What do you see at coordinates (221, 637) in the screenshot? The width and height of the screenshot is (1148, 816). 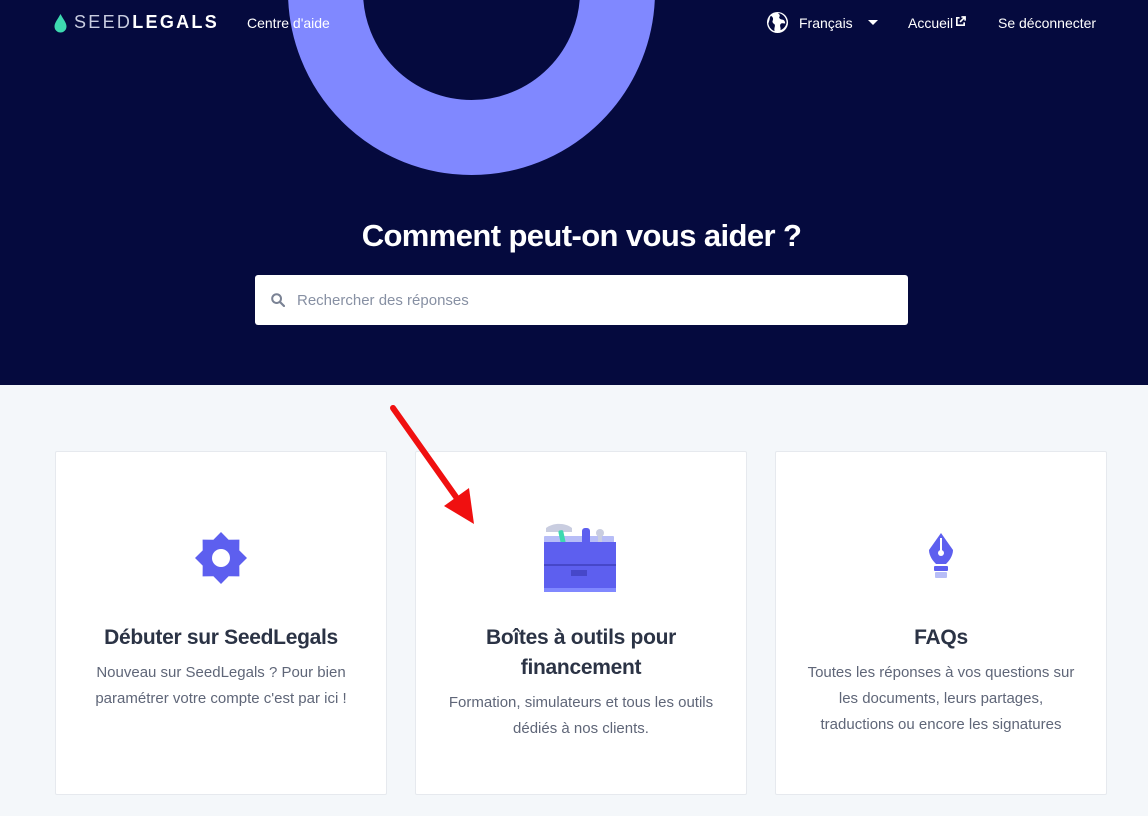 I see `card-title: Débuter sur SeedLegals` at bounding box center [221, 637].